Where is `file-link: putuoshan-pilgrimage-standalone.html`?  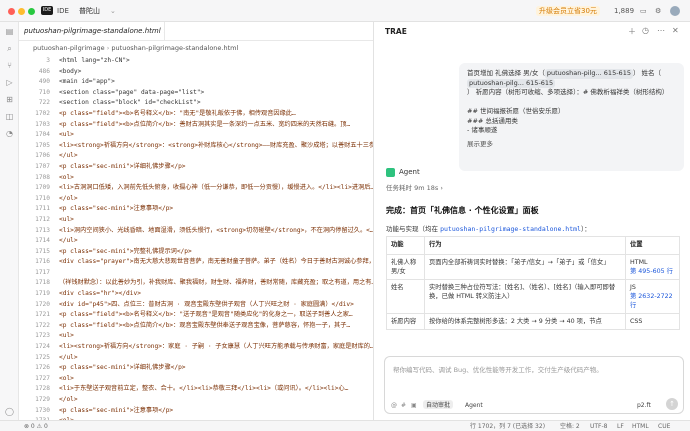
file-link: putuoshan-pilgrimage-standalone.html is located at coordinates (510, 229).